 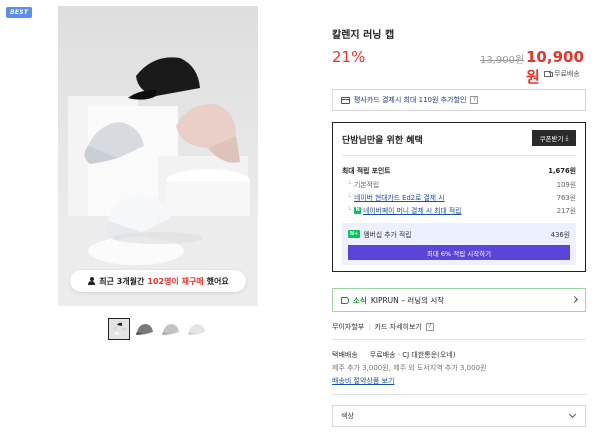 What do you see at coordinates (407, 300) in the screenshot?
I see `news-text: KIPRUN – 러닝의 시작` at bounding box center [407, 300].